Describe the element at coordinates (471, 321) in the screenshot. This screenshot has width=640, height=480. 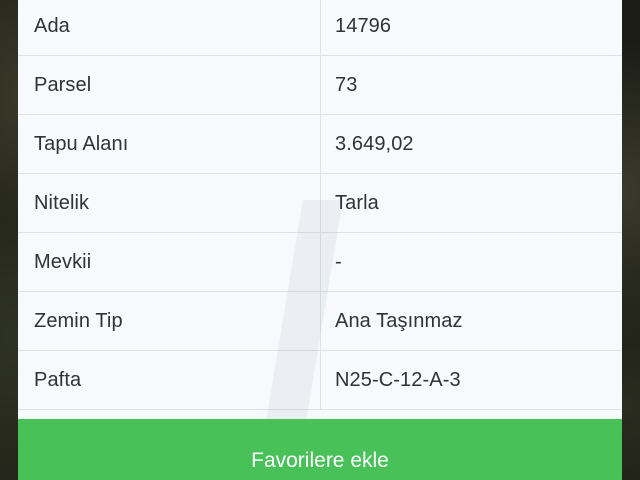
I see `row-value: Ana Taşınmaz` at that location.